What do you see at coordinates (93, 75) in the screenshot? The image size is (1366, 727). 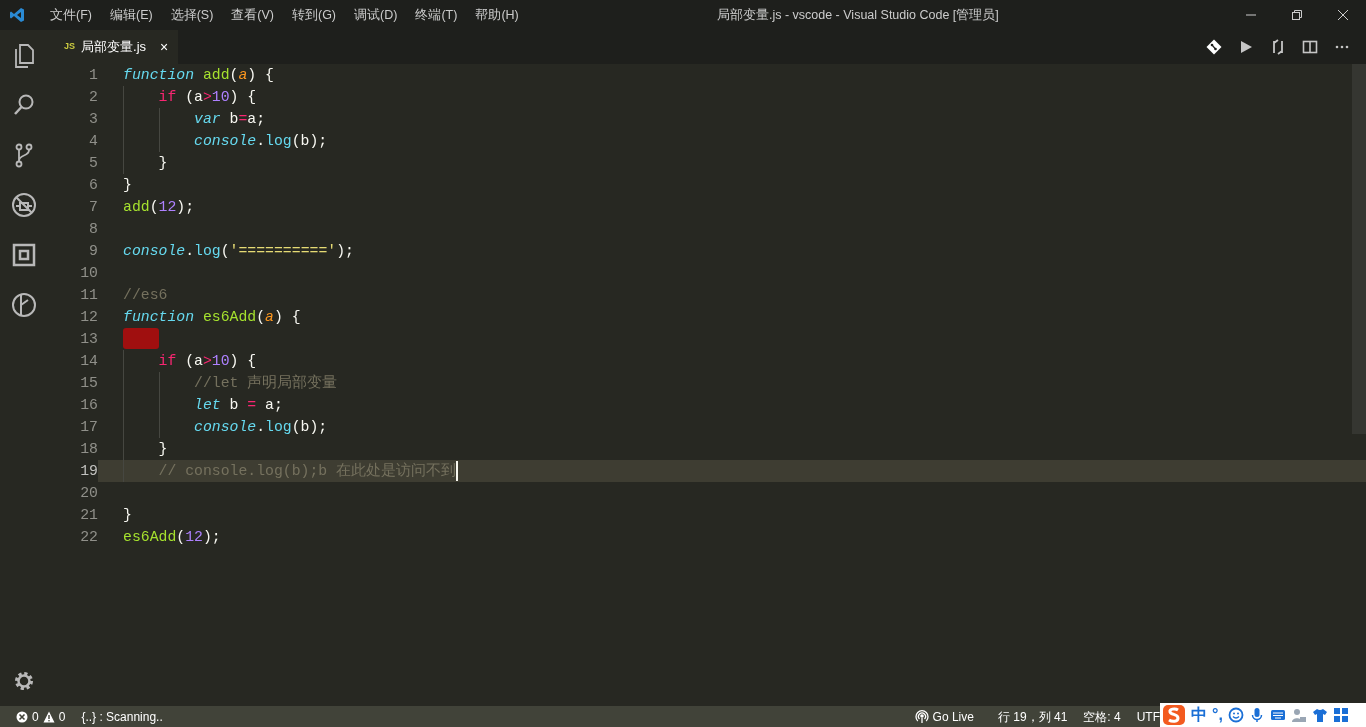 I see `line-number: 1` at bounding box center [93, 75].